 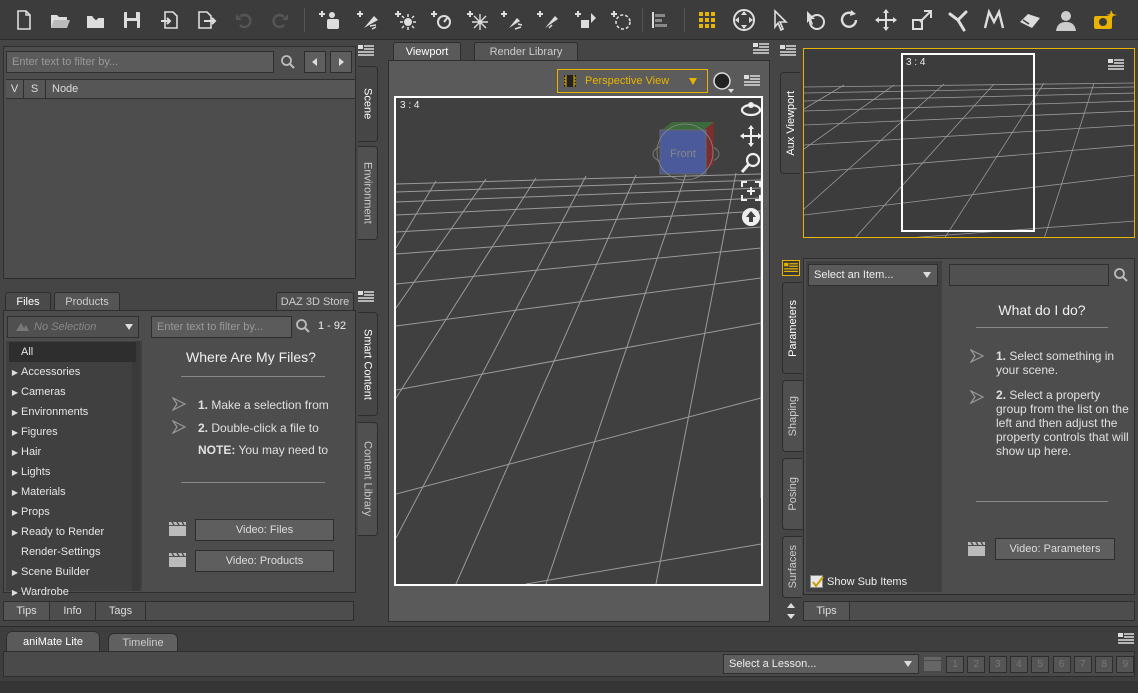 What do you see at coordinates (751, 192) in the screenshot?
I see `frame-icon` at bounding box center [751, 192].